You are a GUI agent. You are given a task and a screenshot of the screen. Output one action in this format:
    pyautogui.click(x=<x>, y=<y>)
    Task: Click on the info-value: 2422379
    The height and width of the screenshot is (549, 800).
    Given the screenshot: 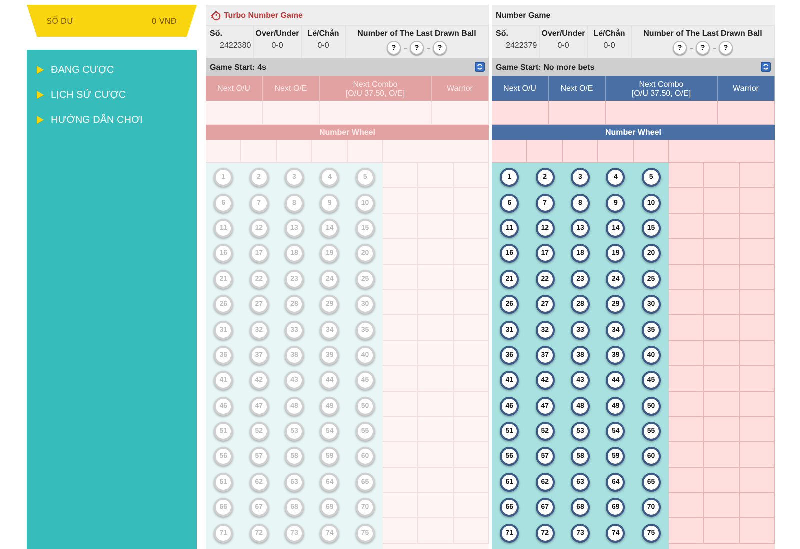 What is the action you would take?
    pyautogui.click(x=521, y=45)
    